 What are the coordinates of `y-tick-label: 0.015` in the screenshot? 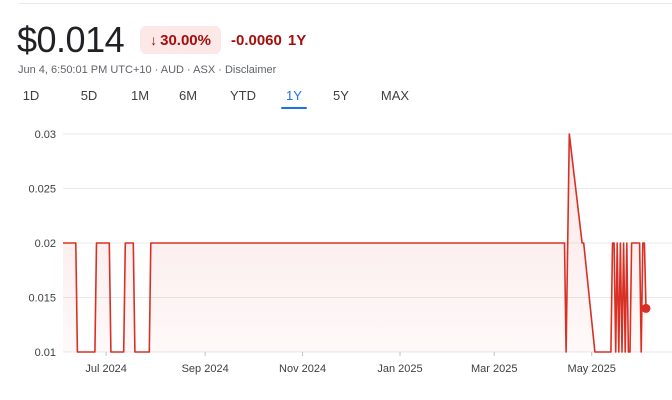 It's located at (42, 299).